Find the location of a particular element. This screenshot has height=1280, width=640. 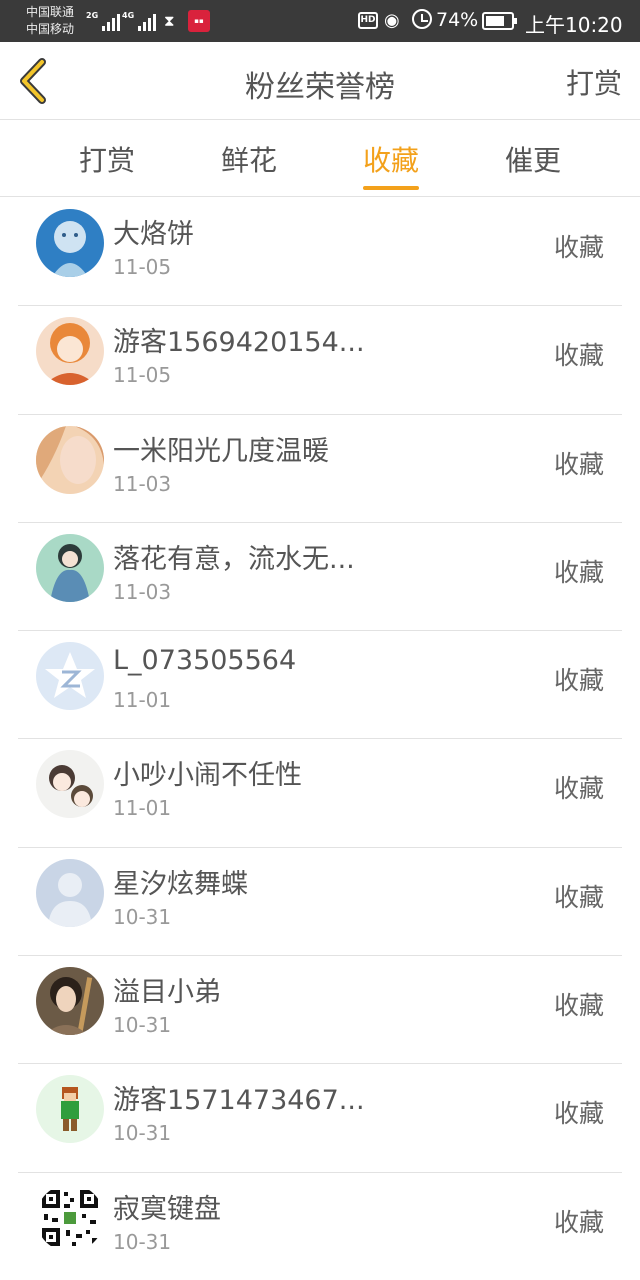

list-item: 游客1571473467... 10-31 收藏 is located at coordinates (320, 1118).